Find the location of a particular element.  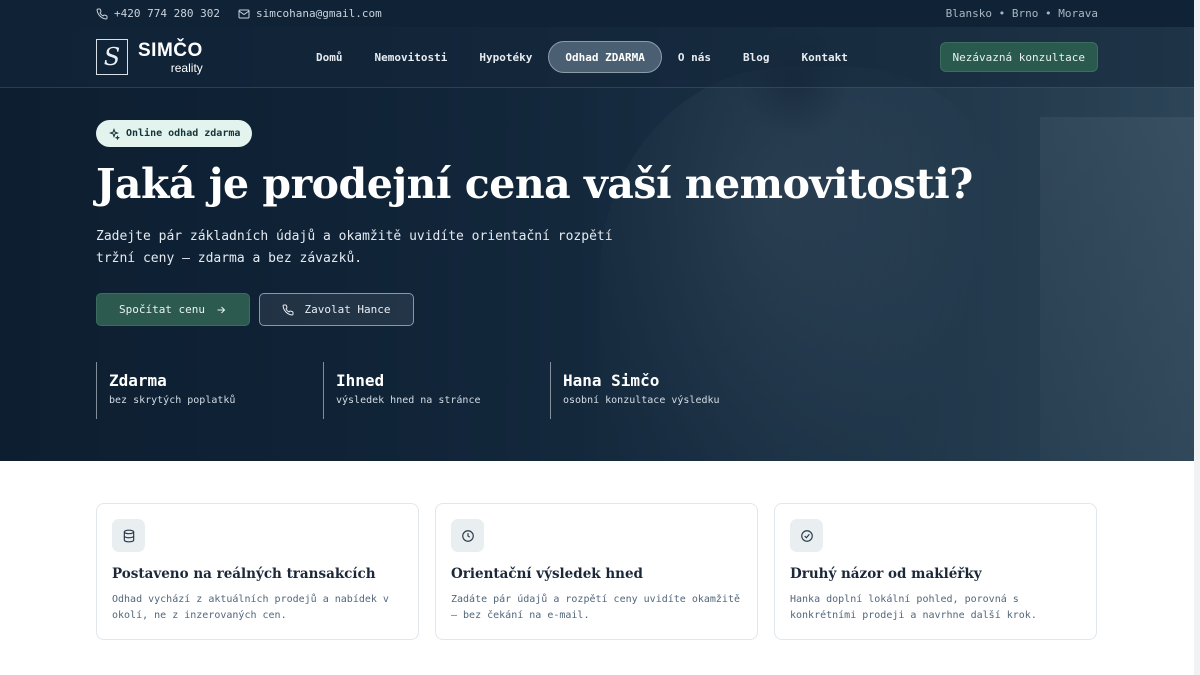

sparkle-icon is located at coordinates (114, 133).